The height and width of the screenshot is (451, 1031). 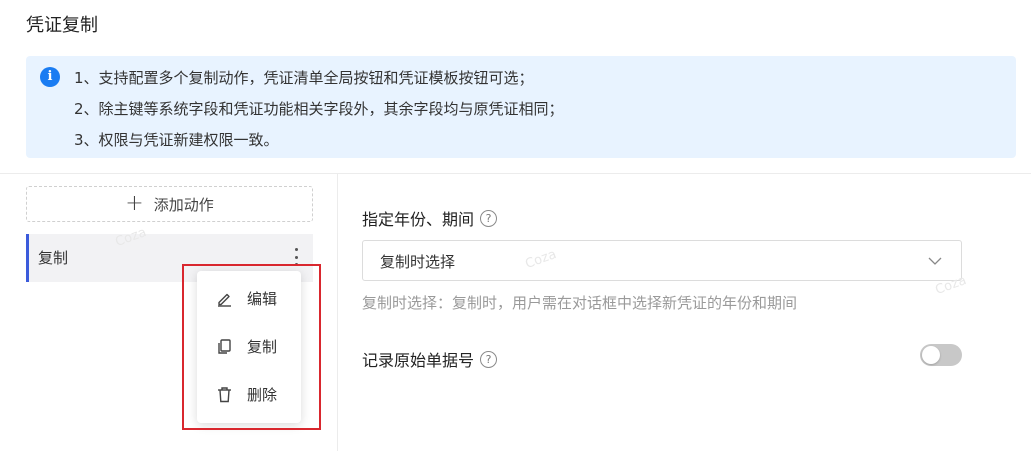 I want to click on period-field-label: 指定年份、期间 ?, so click(x=430, y=218).